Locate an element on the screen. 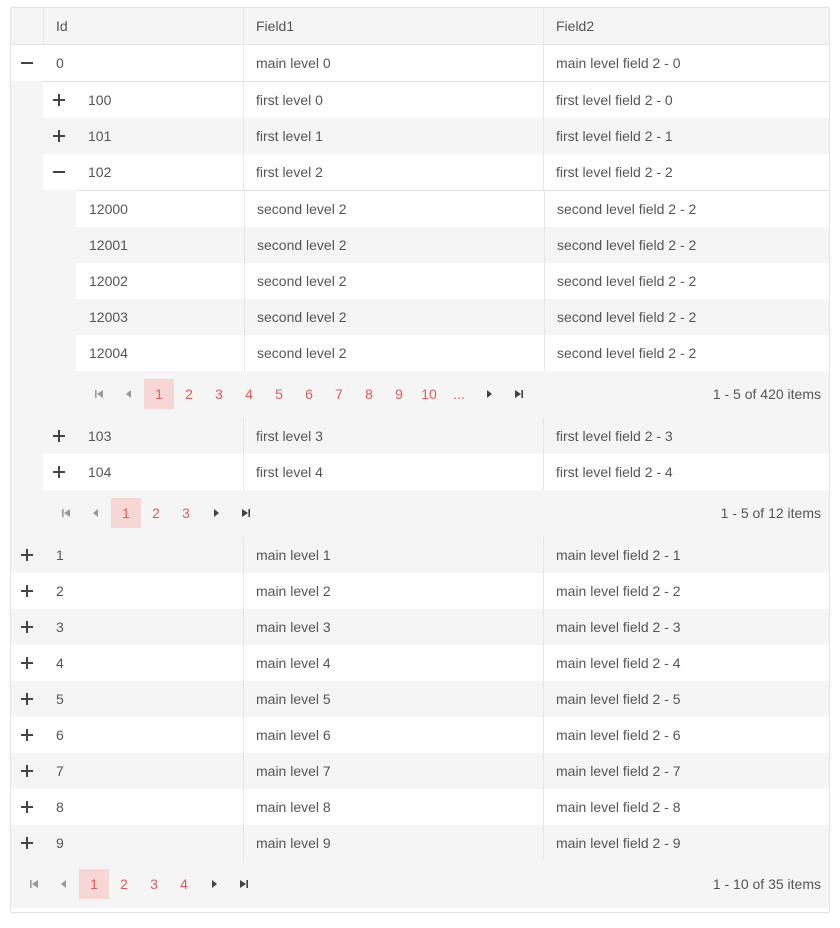 The height and width of the screenshot is (928, 840). cell-id: 104 is located at coordinates (100, 472).